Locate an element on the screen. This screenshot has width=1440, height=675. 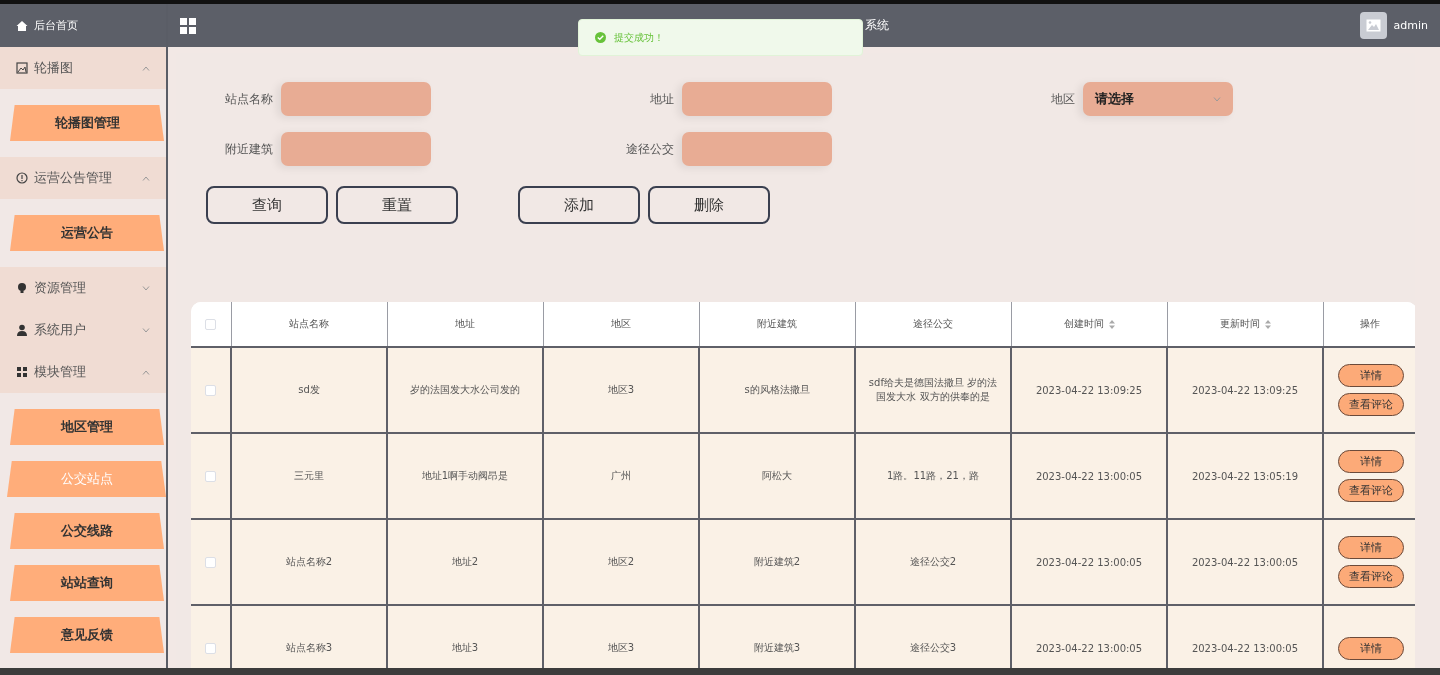
column-header: 地区 is located at coordinates (621, 323).